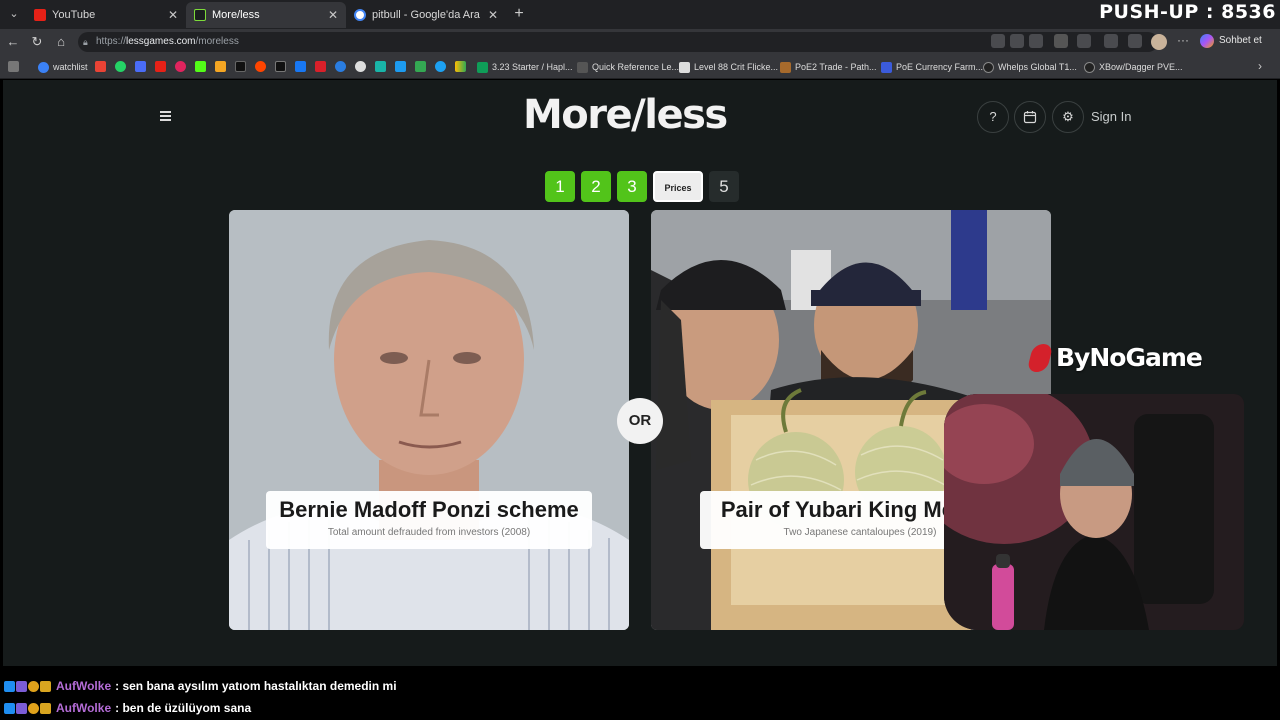 This screenshot has width=1280, height=720. What do you see at coordinates (1240, 40) in the screenshot?
I see `chat-button: Sohbet et` at bounding box center [1240, 40].